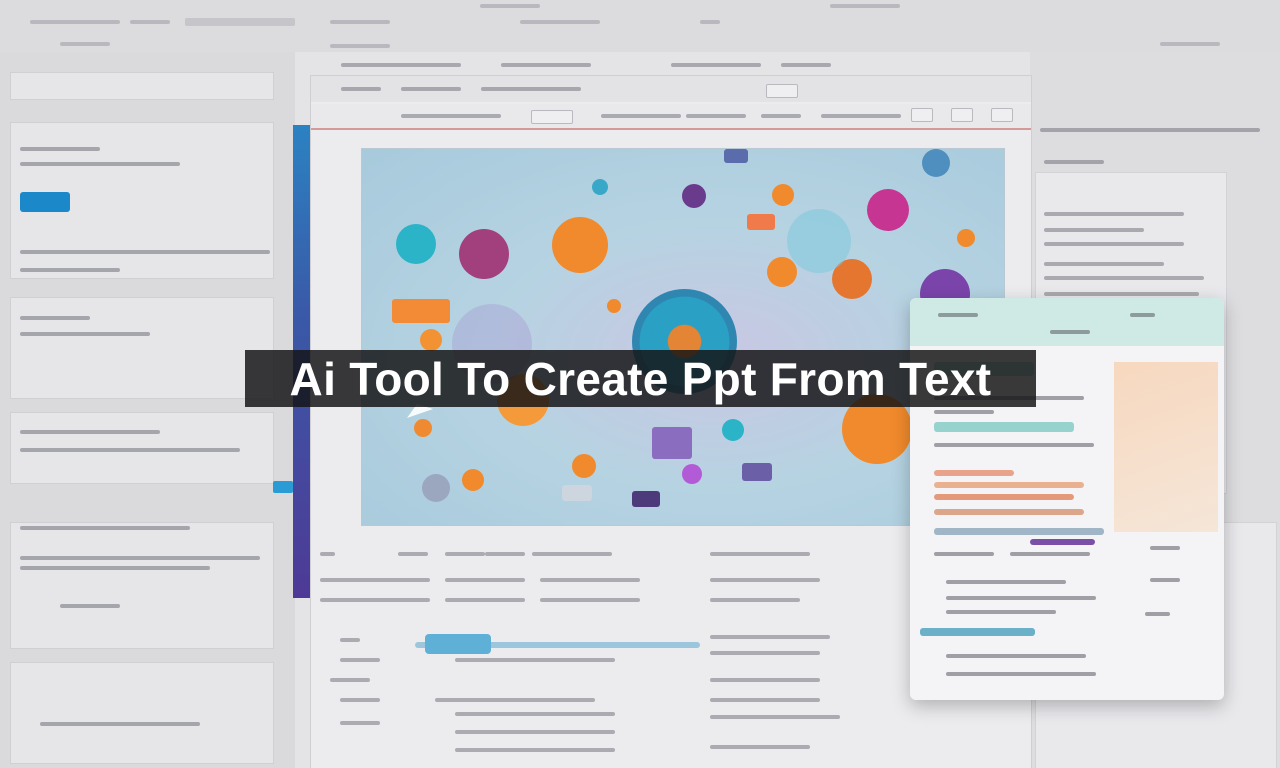  I want to click on title-banner: Ai Tool To Create Ppt From Text, so click(640, 378).